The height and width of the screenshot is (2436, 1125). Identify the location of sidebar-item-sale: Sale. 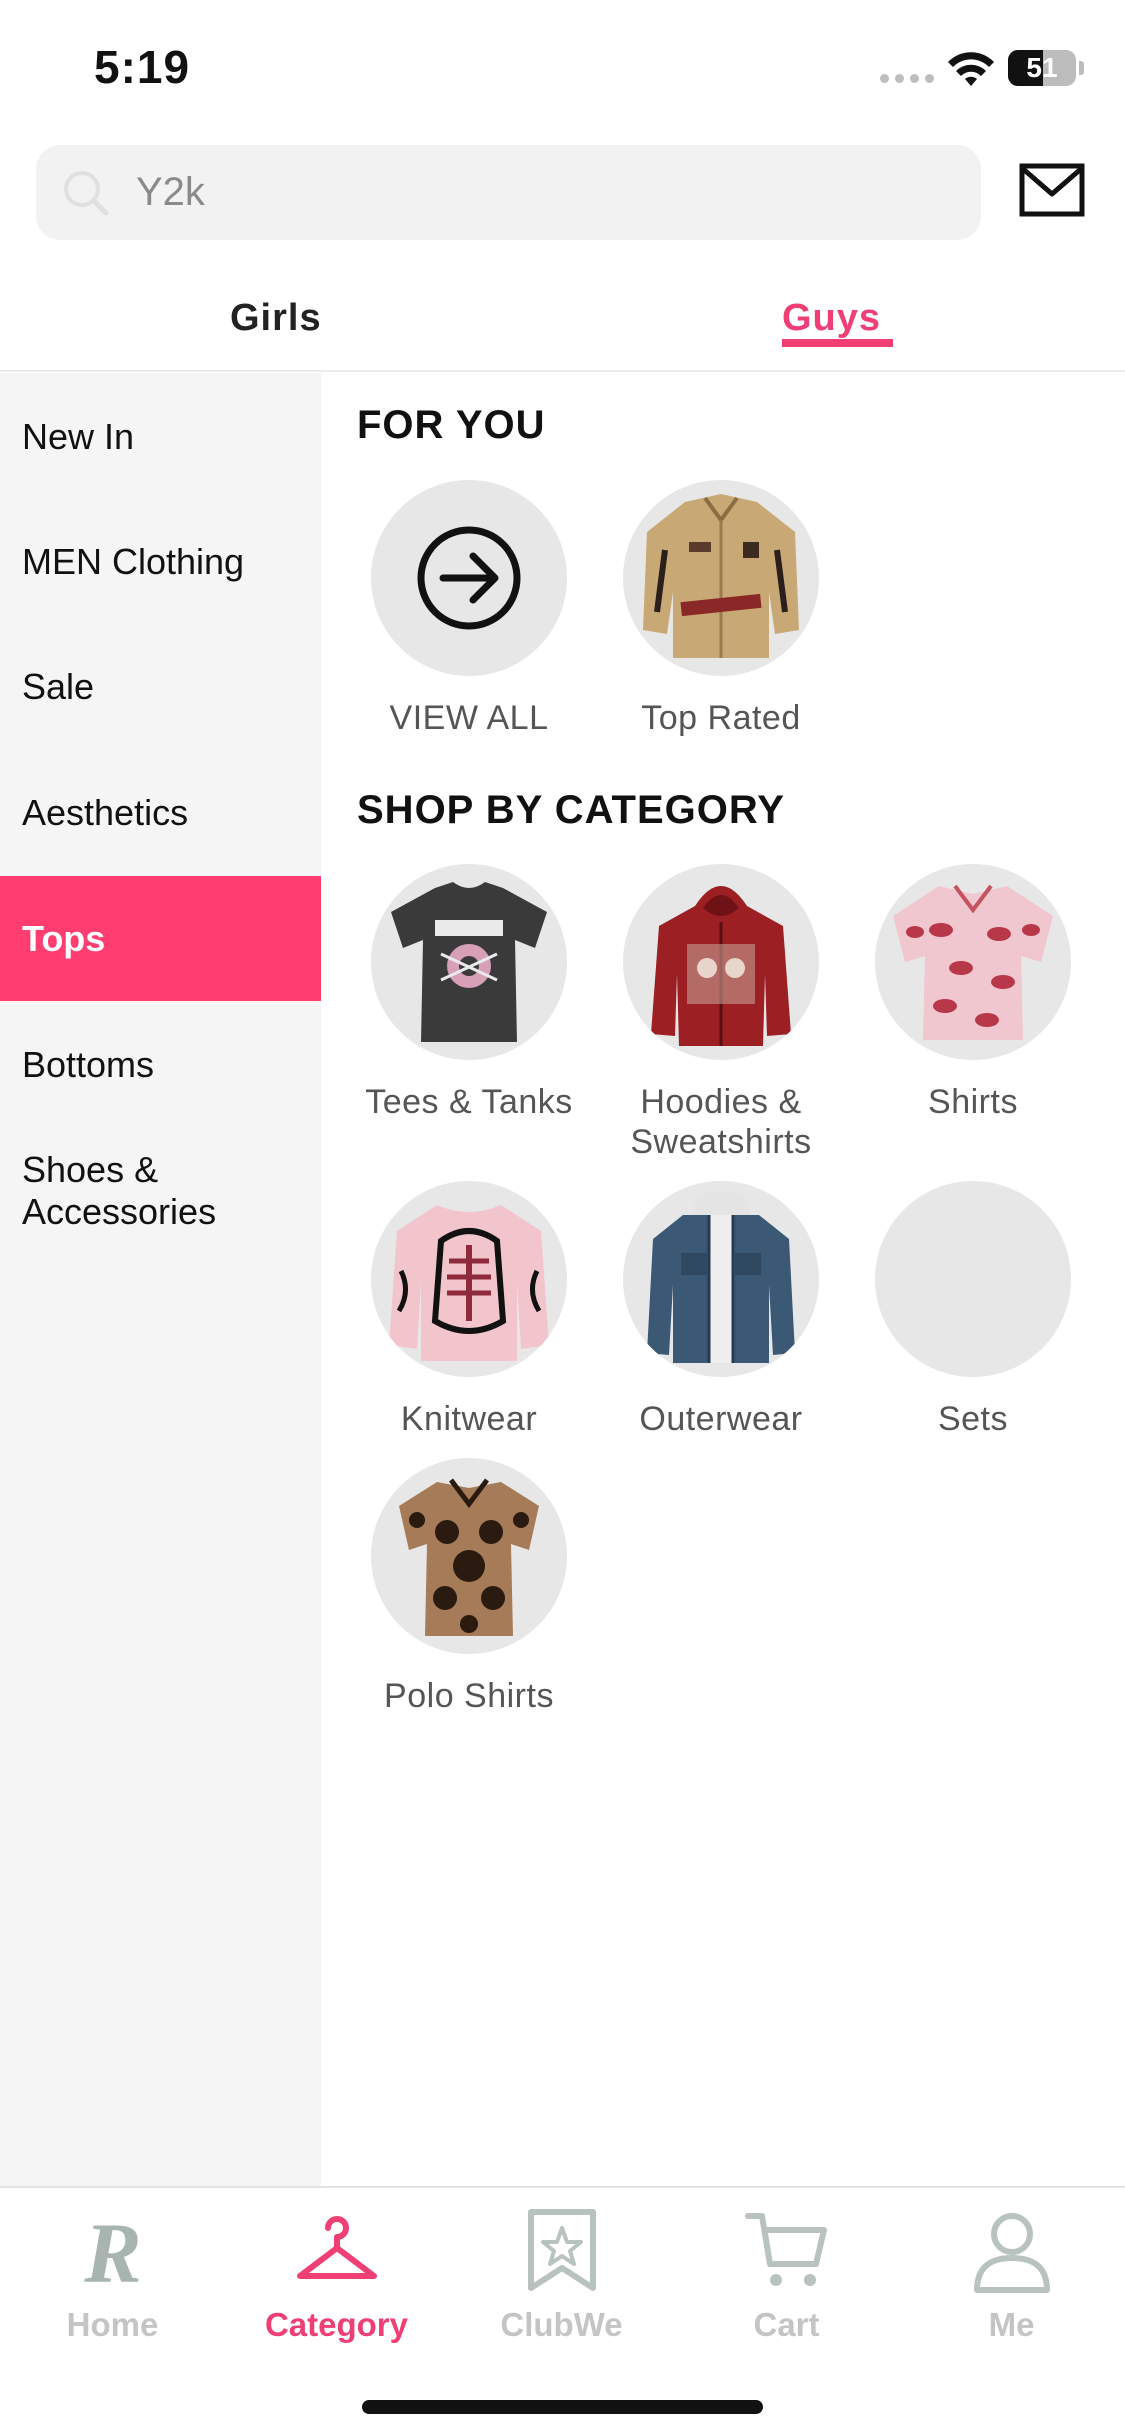
(160, 686).